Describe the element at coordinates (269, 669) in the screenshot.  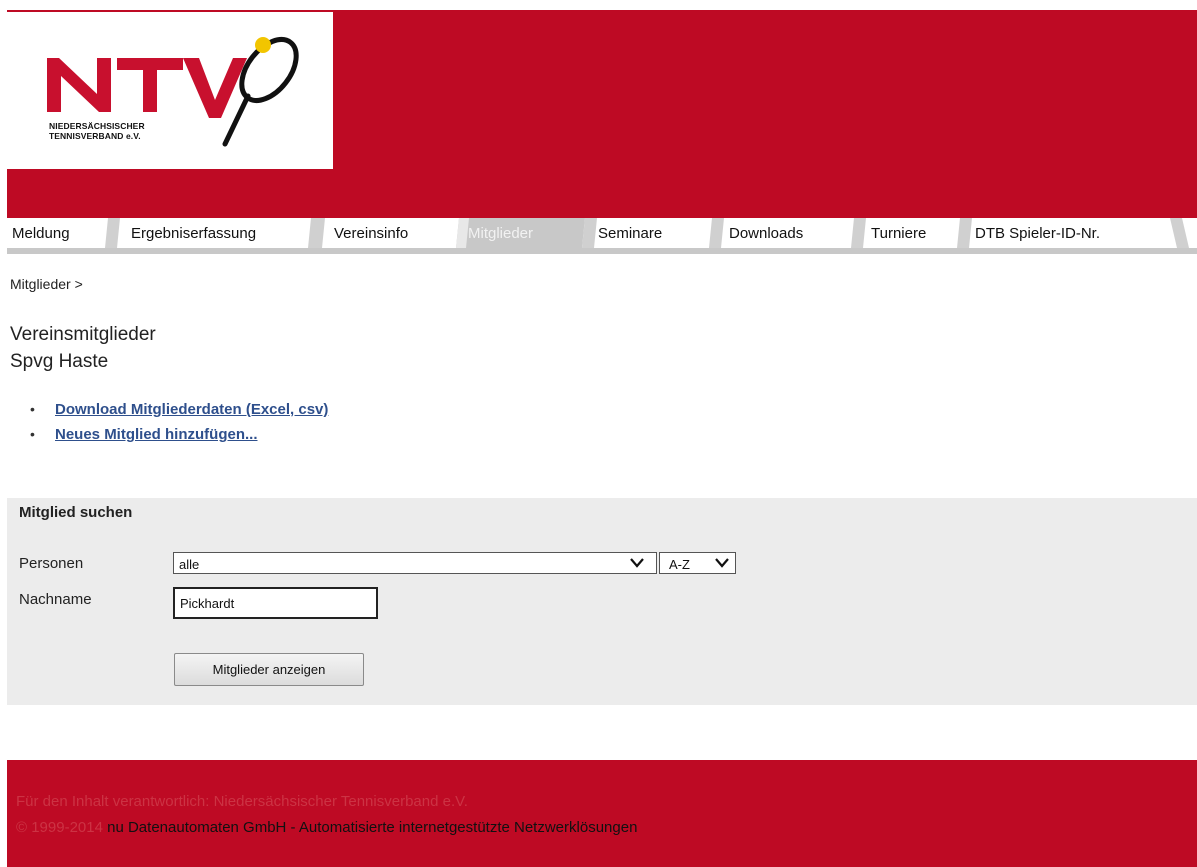
I see `show-members-button: Mitglieder anzeigen` at that location.